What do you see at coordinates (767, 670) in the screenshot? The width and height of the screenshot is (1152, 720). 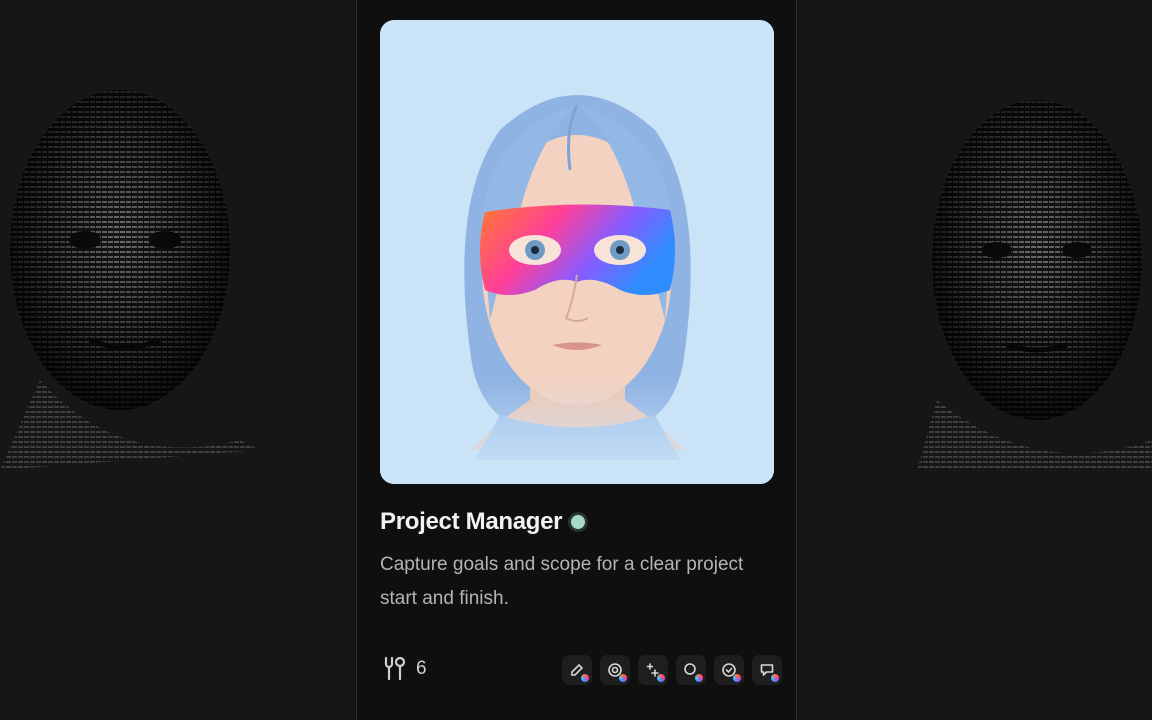 I see `skill-chat` at bounding box center [767, 670].